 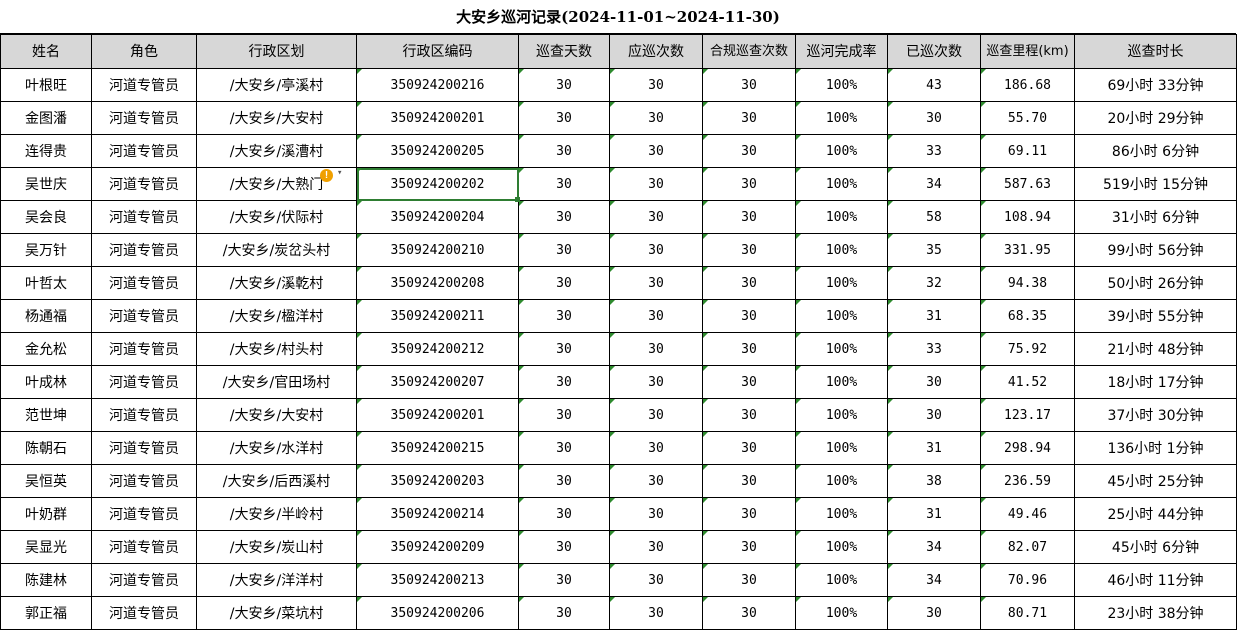 What do you see at coordinates (276, 448) in the screenshot?
I see `cell-col-region: /大安乡/水洋村` at bounding box center [276, 448].